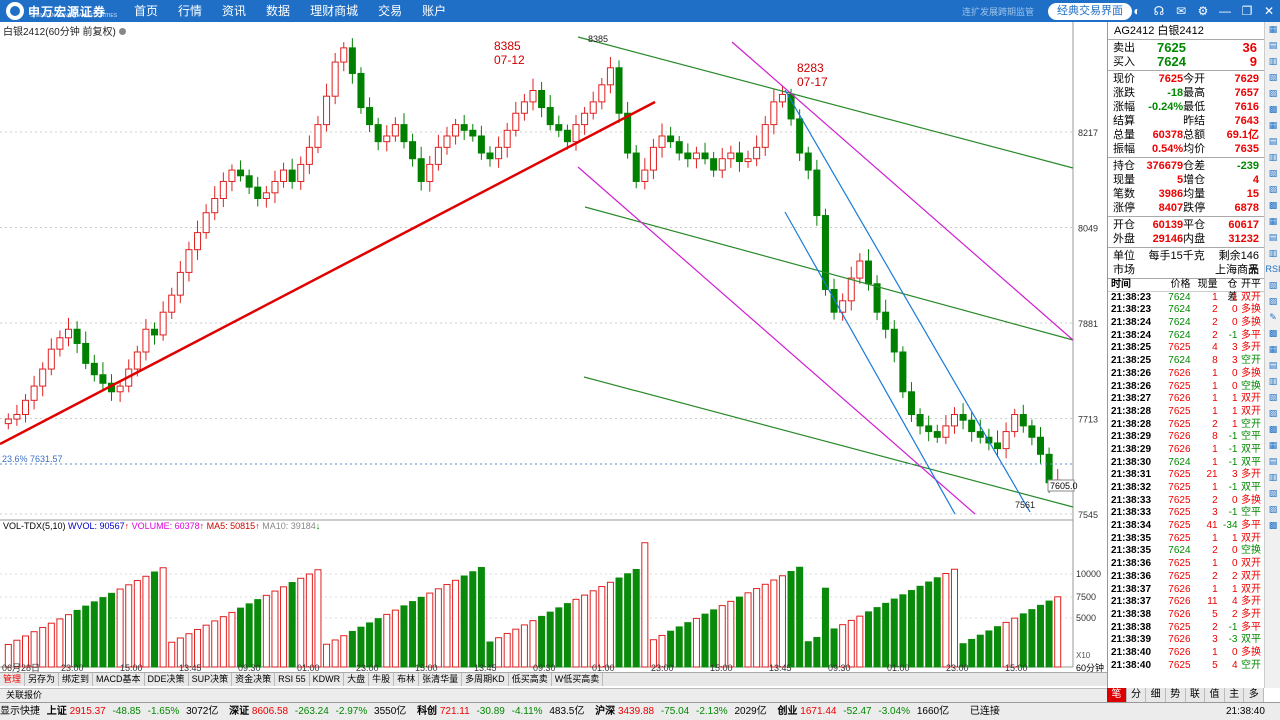 This screenshot has height=720, width=1280. What do you see at coordinates (1186, 62) in the screenshot?
I see `bid-row: 买入 7624 9` at bounding box center [1186, 62].